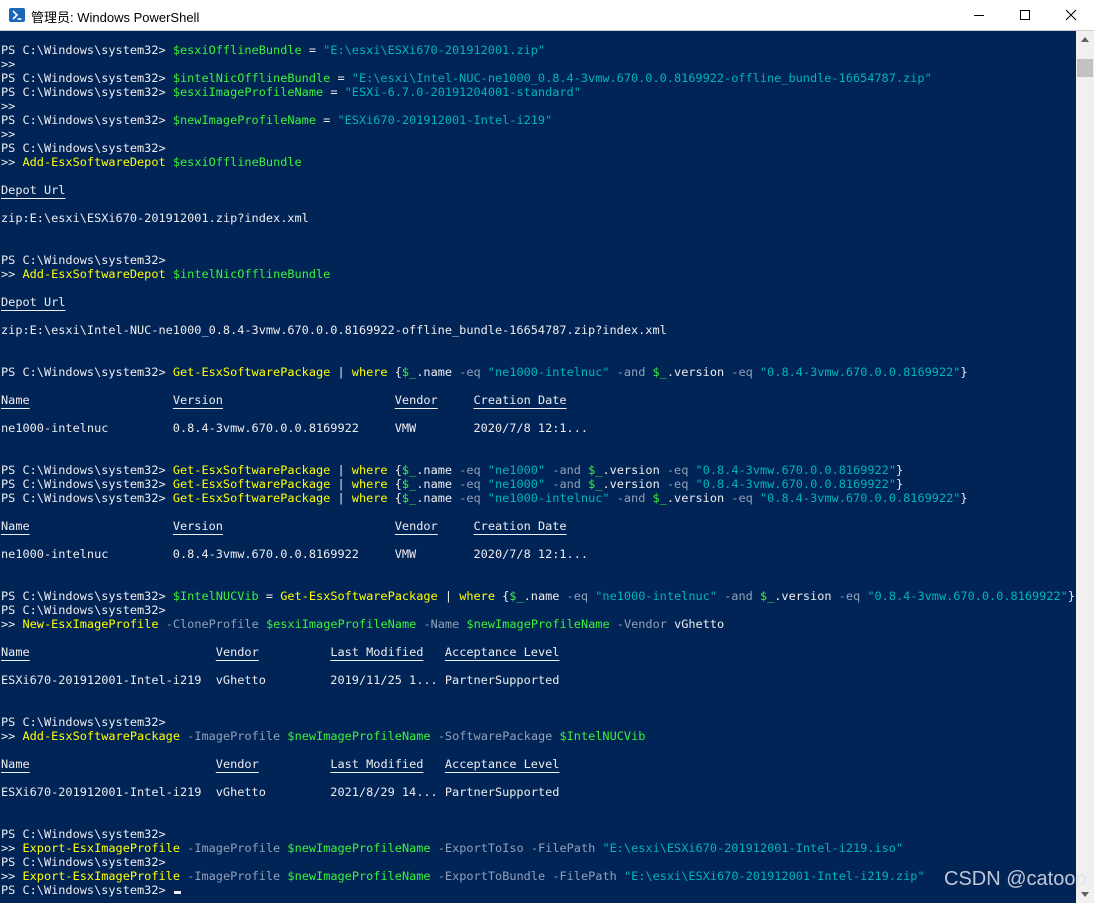  Describe the element at coordinates (538, 624) in the screenshot. I see `console-text: $newImageProfileName` at that location.